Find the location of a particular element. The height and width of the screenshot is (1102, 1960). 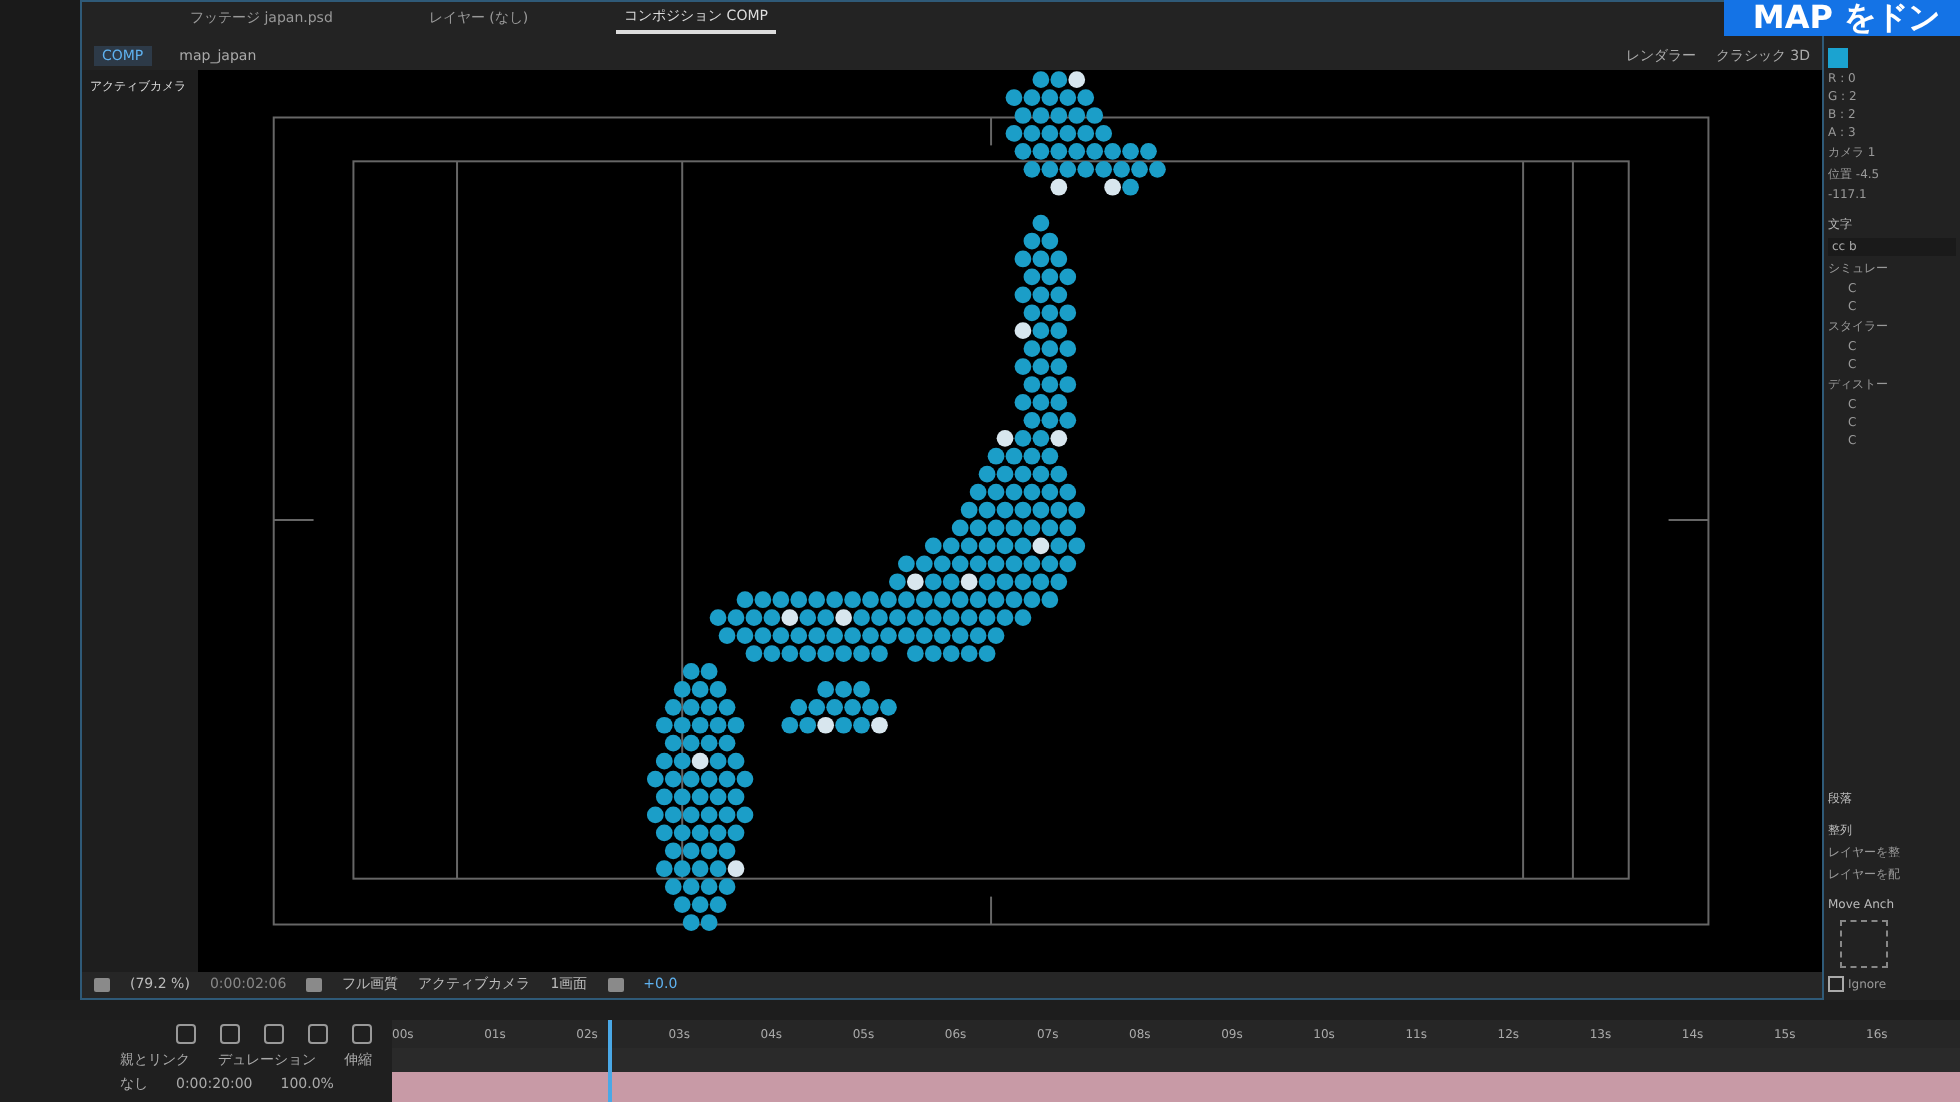

ignore-checkbox is located at coordinates (1836, 984).